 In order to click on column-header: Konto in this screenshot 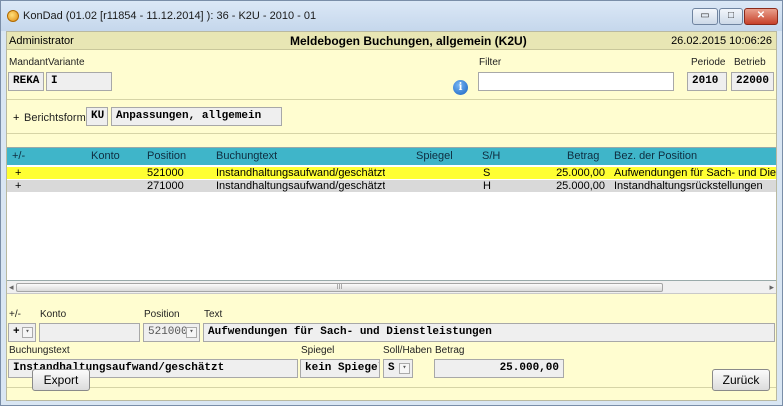, I will do `click(105, 156)`.